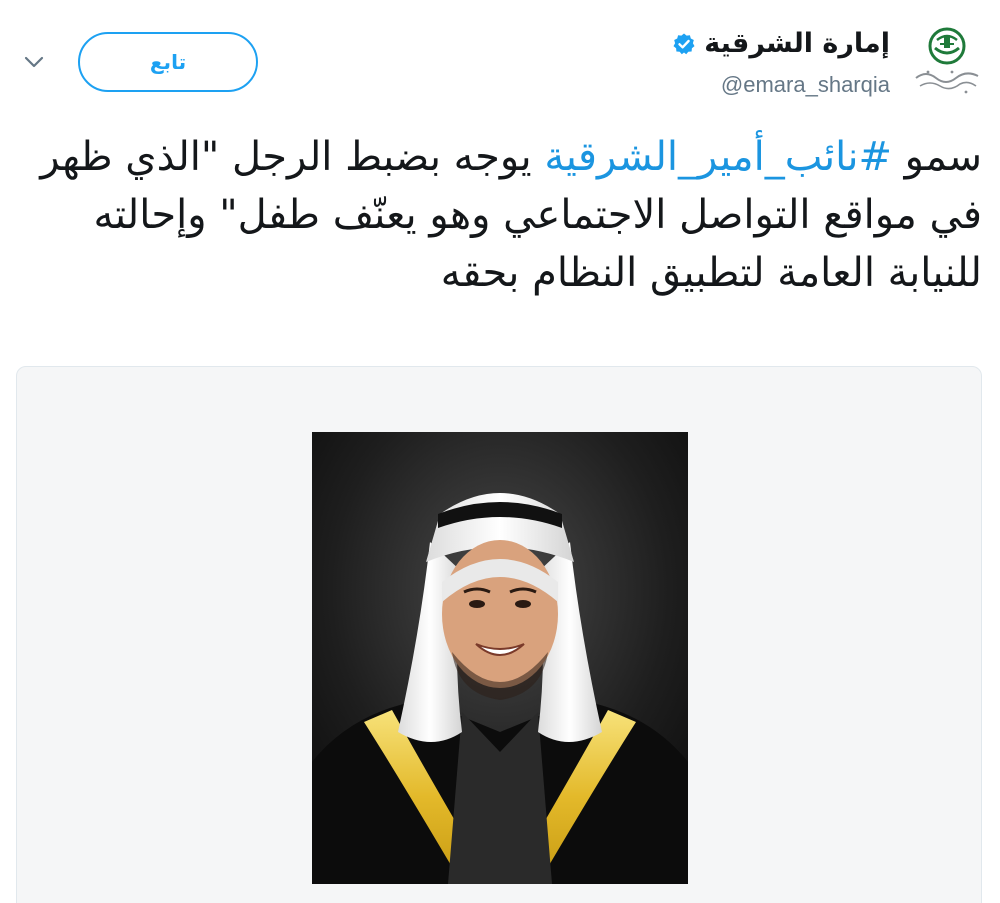  Describe the element at coordinates (805, 85) in the screenshot. I see `account-handle: @emara_sharqia` at that location.